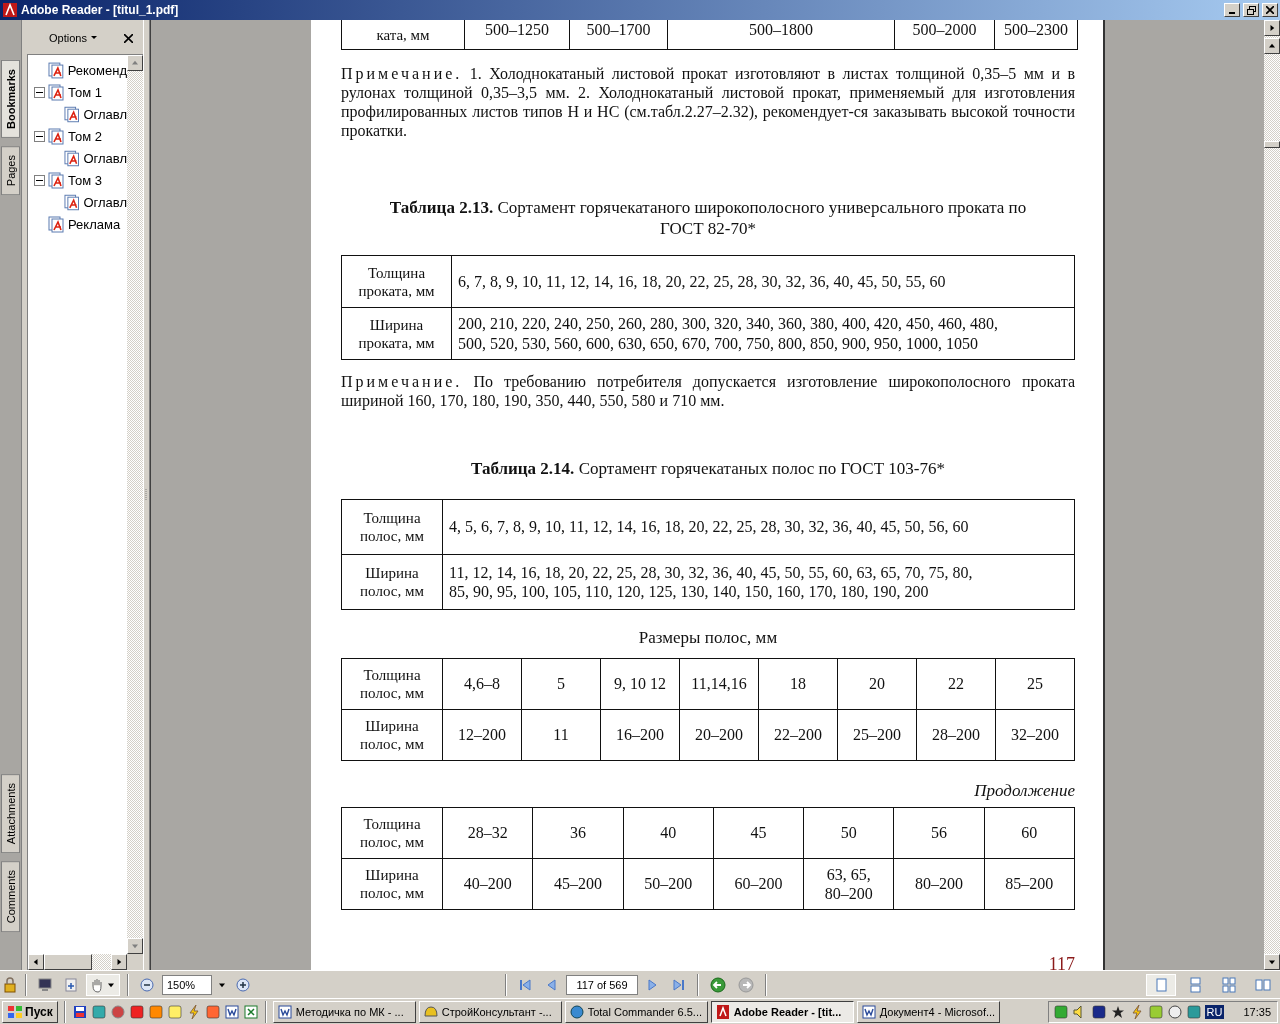 This screenshot has width=1280, height=1024. I want to click on table-cell: 56, so click(939, 833).